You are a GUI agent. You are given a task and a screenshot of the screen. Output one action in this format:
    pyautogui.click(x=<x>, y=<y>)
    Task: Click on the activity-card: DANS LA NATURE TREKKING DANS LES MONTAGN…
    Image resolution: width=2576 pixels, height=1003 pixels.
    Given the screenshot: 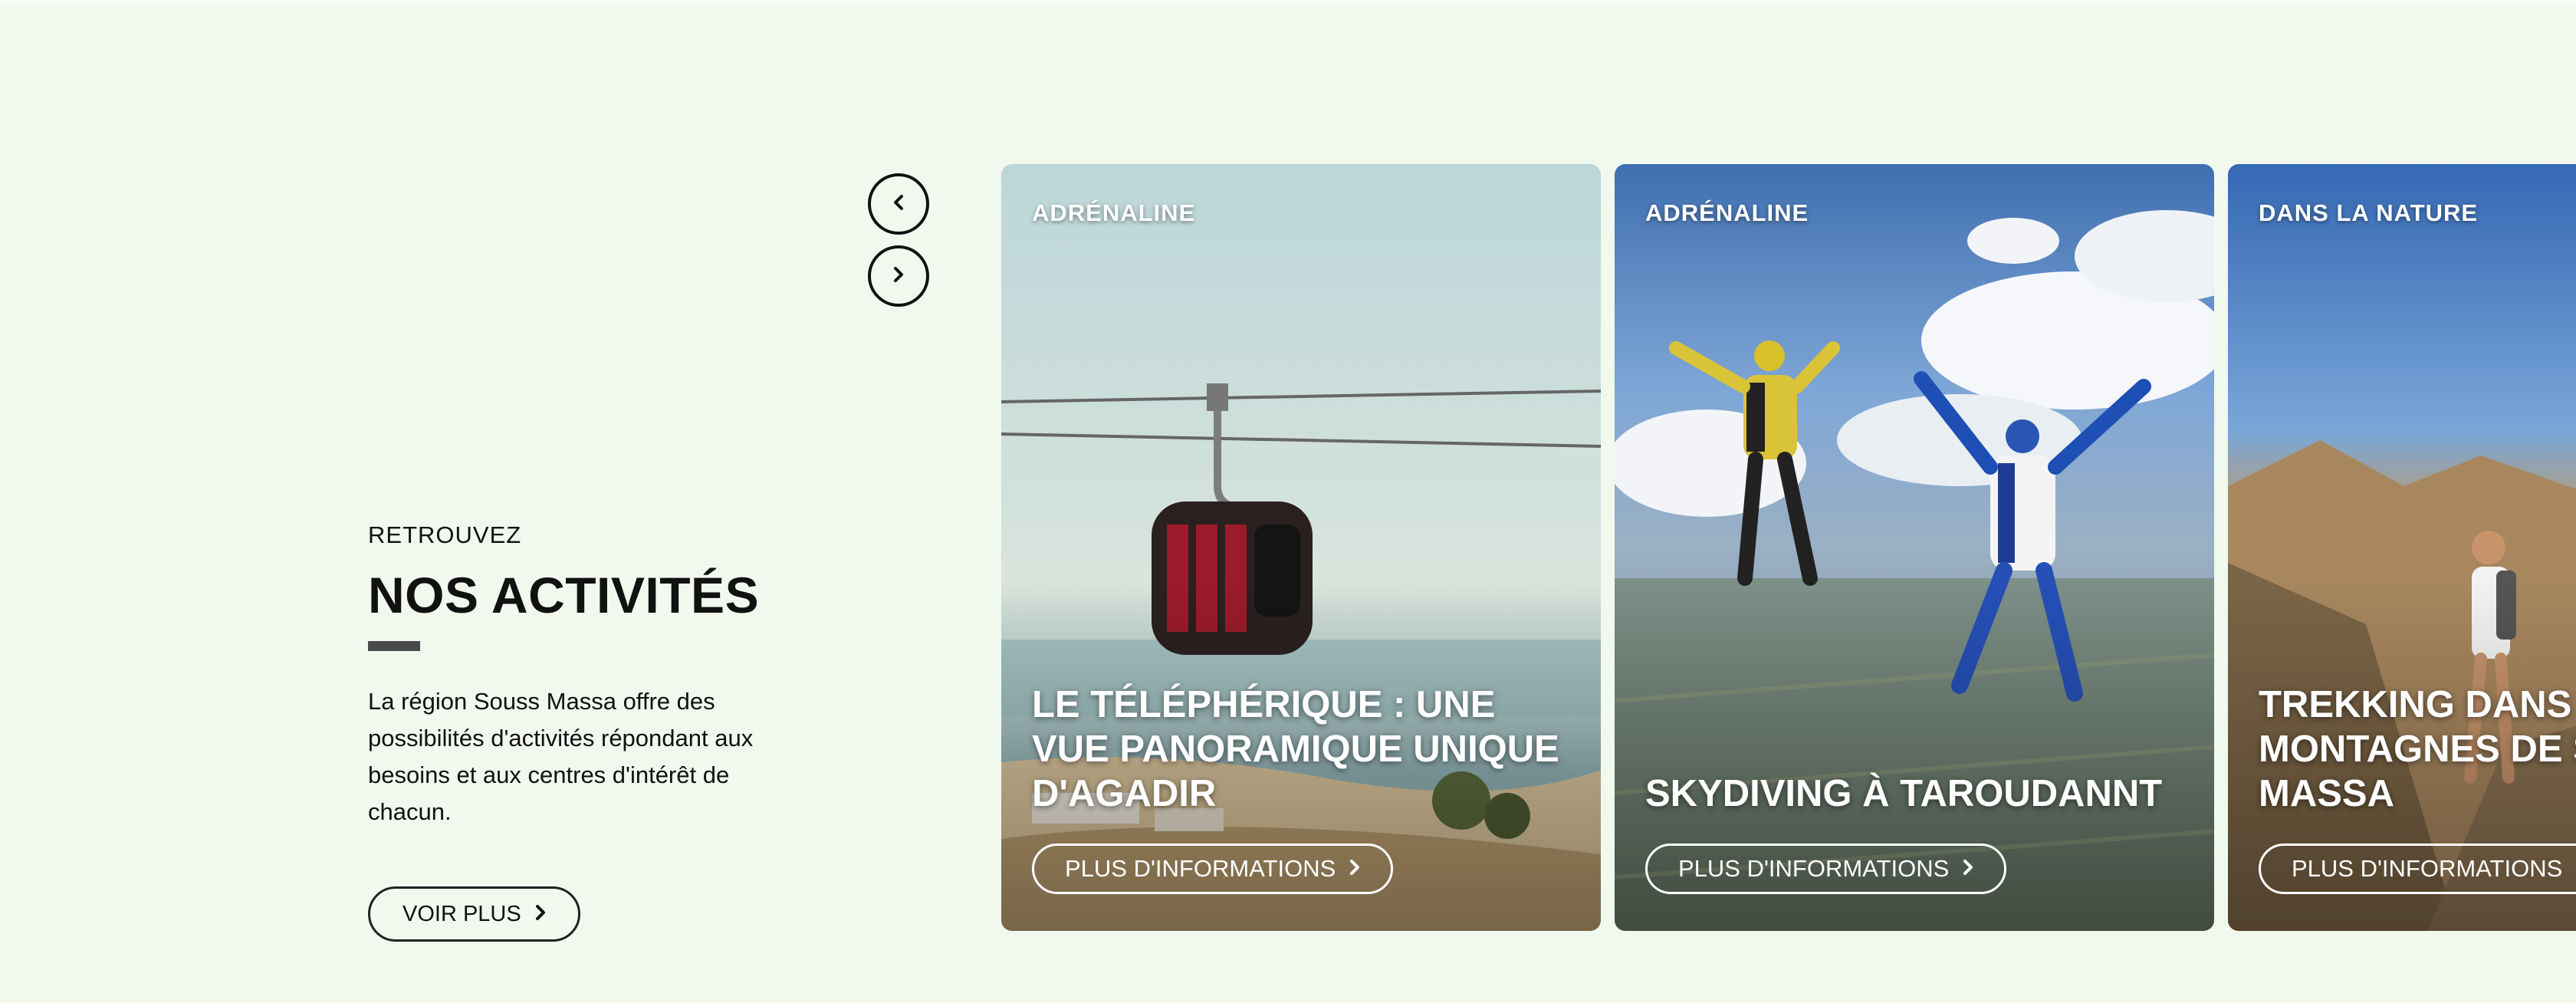 What is the action you would take?
    pyautogui.click(x=2402, y=548)
    